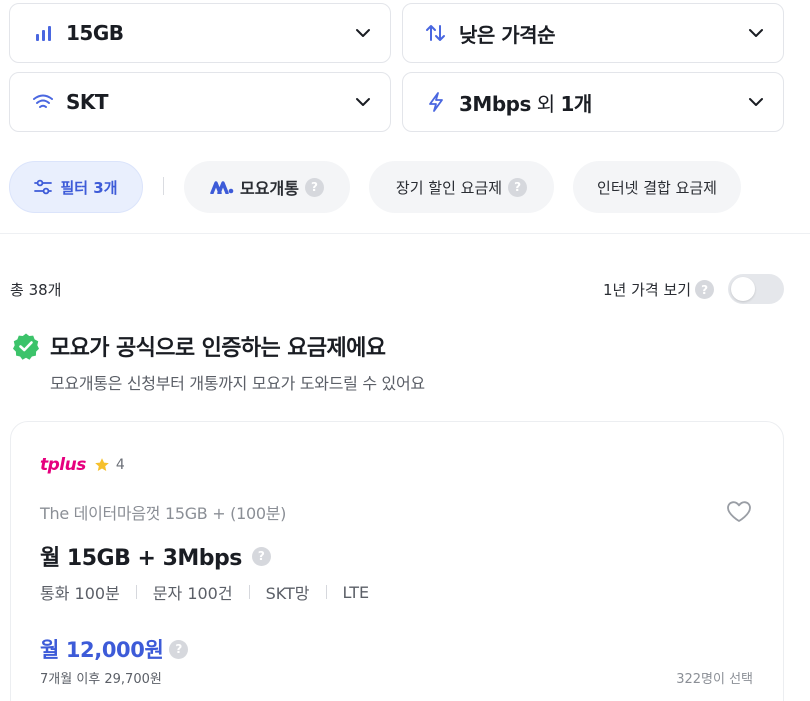 This screenshot has width=810, height=701. What do you see at coordinates (200, 33) in the screenshot?
I see `data-amount-select: 15GB` at bounding box center [200, 33].